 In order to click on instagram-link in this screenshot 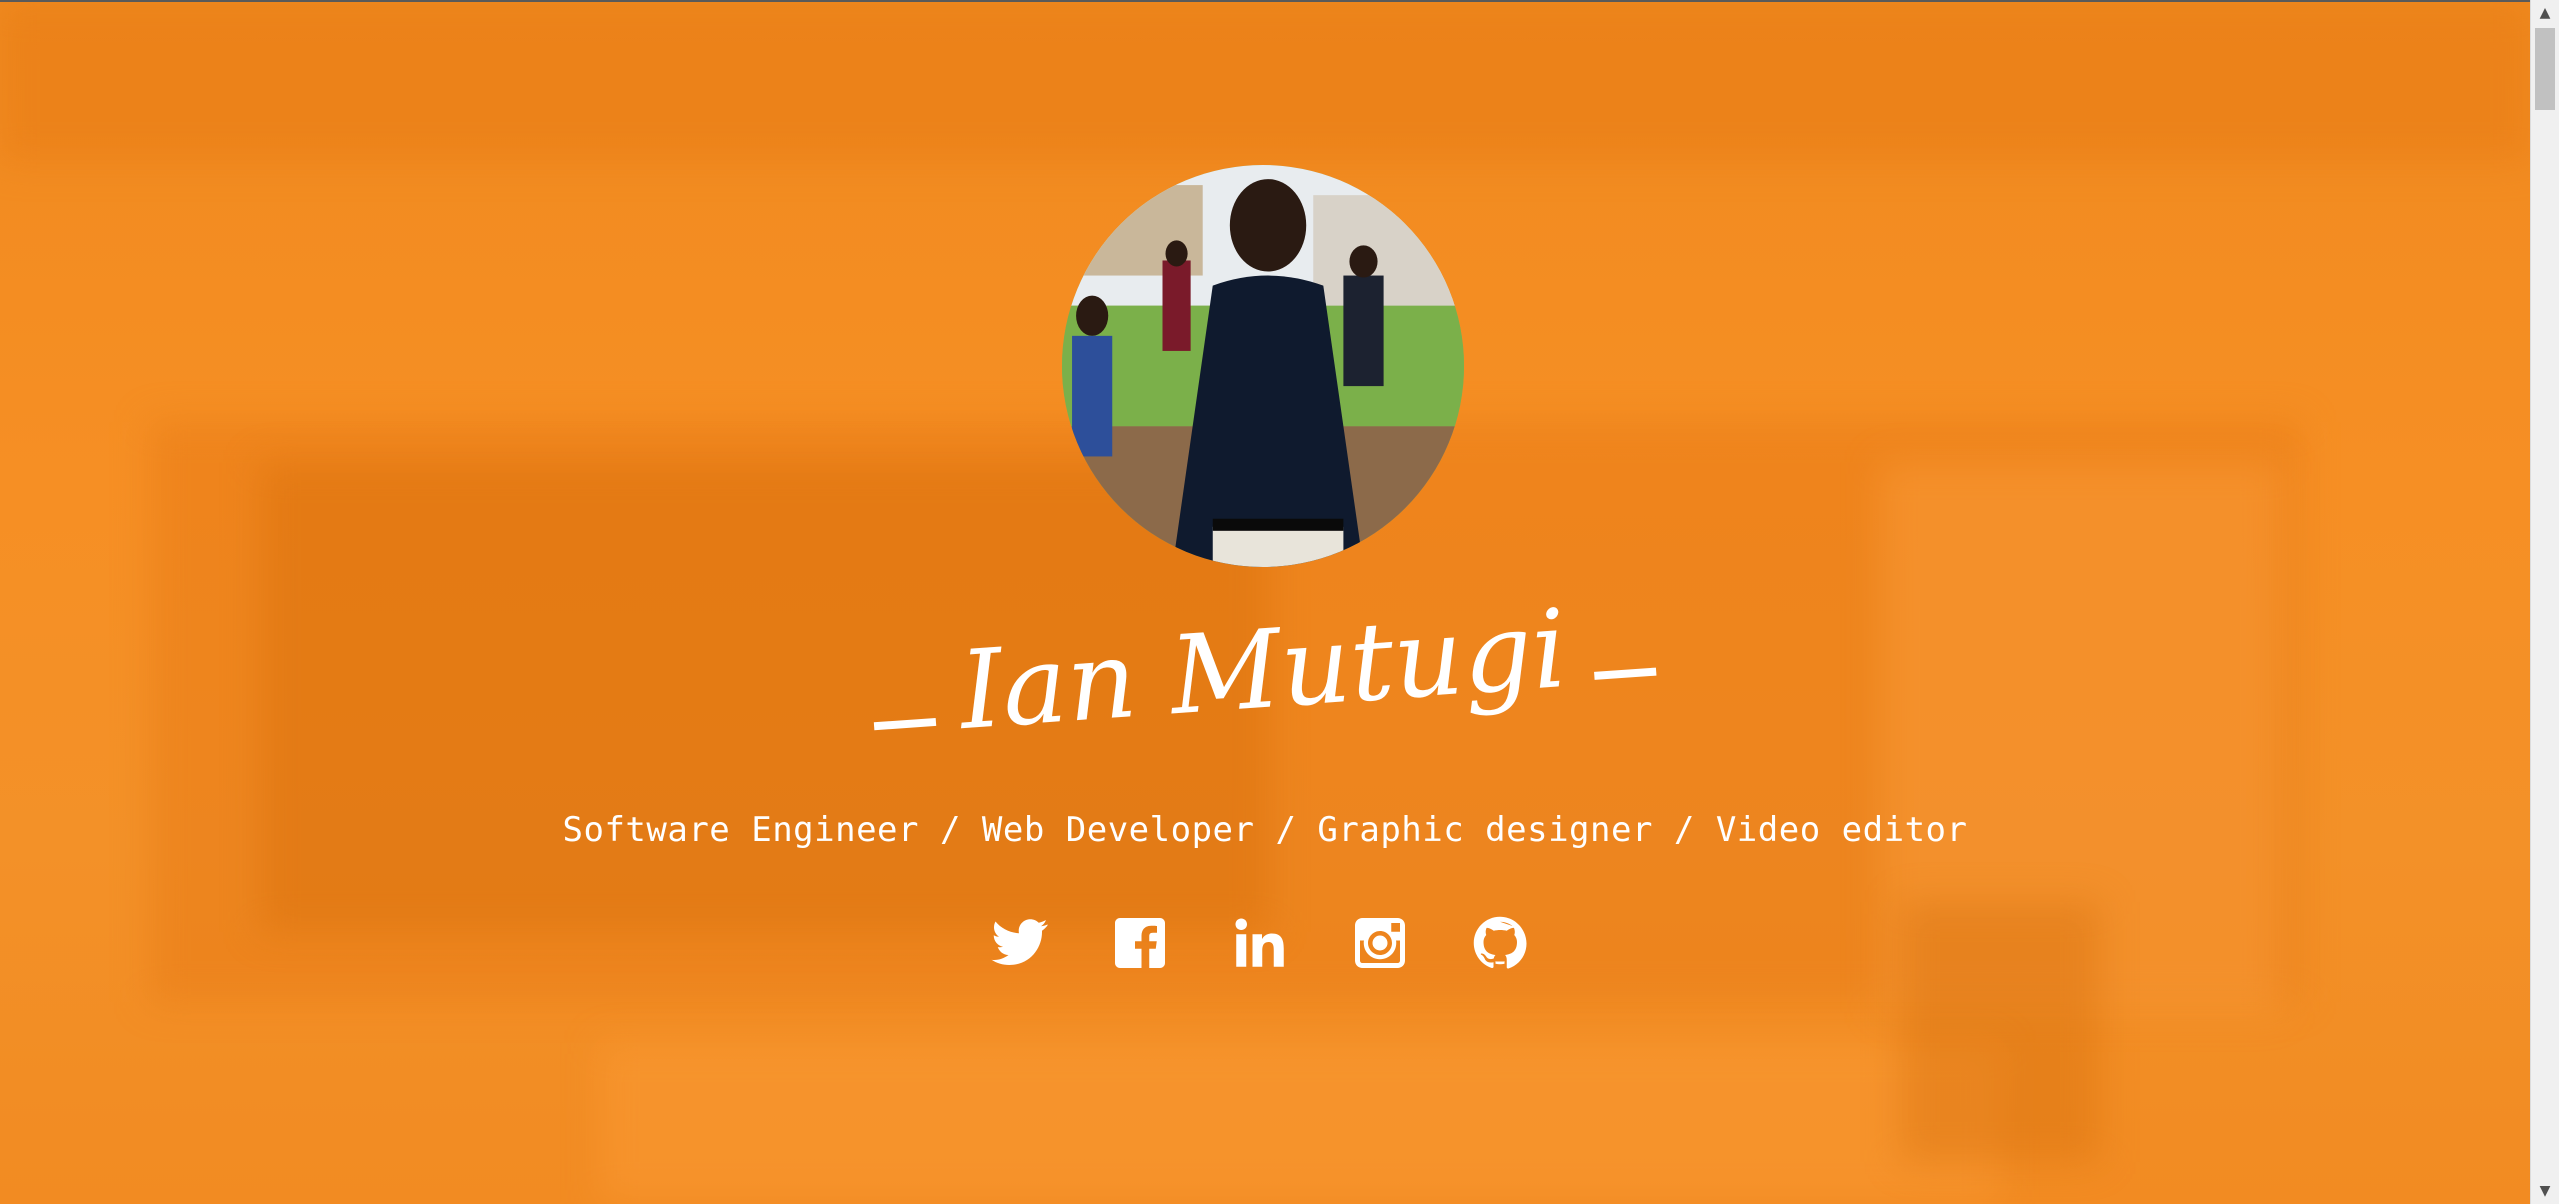, I will do `click(1380, 943)`.